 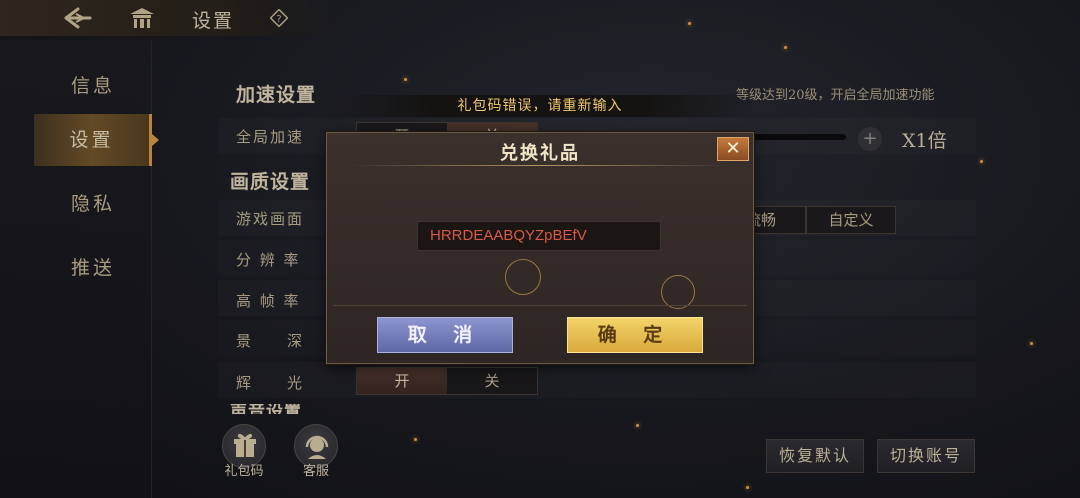 What do you see at coordinates (635, 335) in the screenshot?
I see `confirm-button: 确 定` at bounding box center [635, 335].